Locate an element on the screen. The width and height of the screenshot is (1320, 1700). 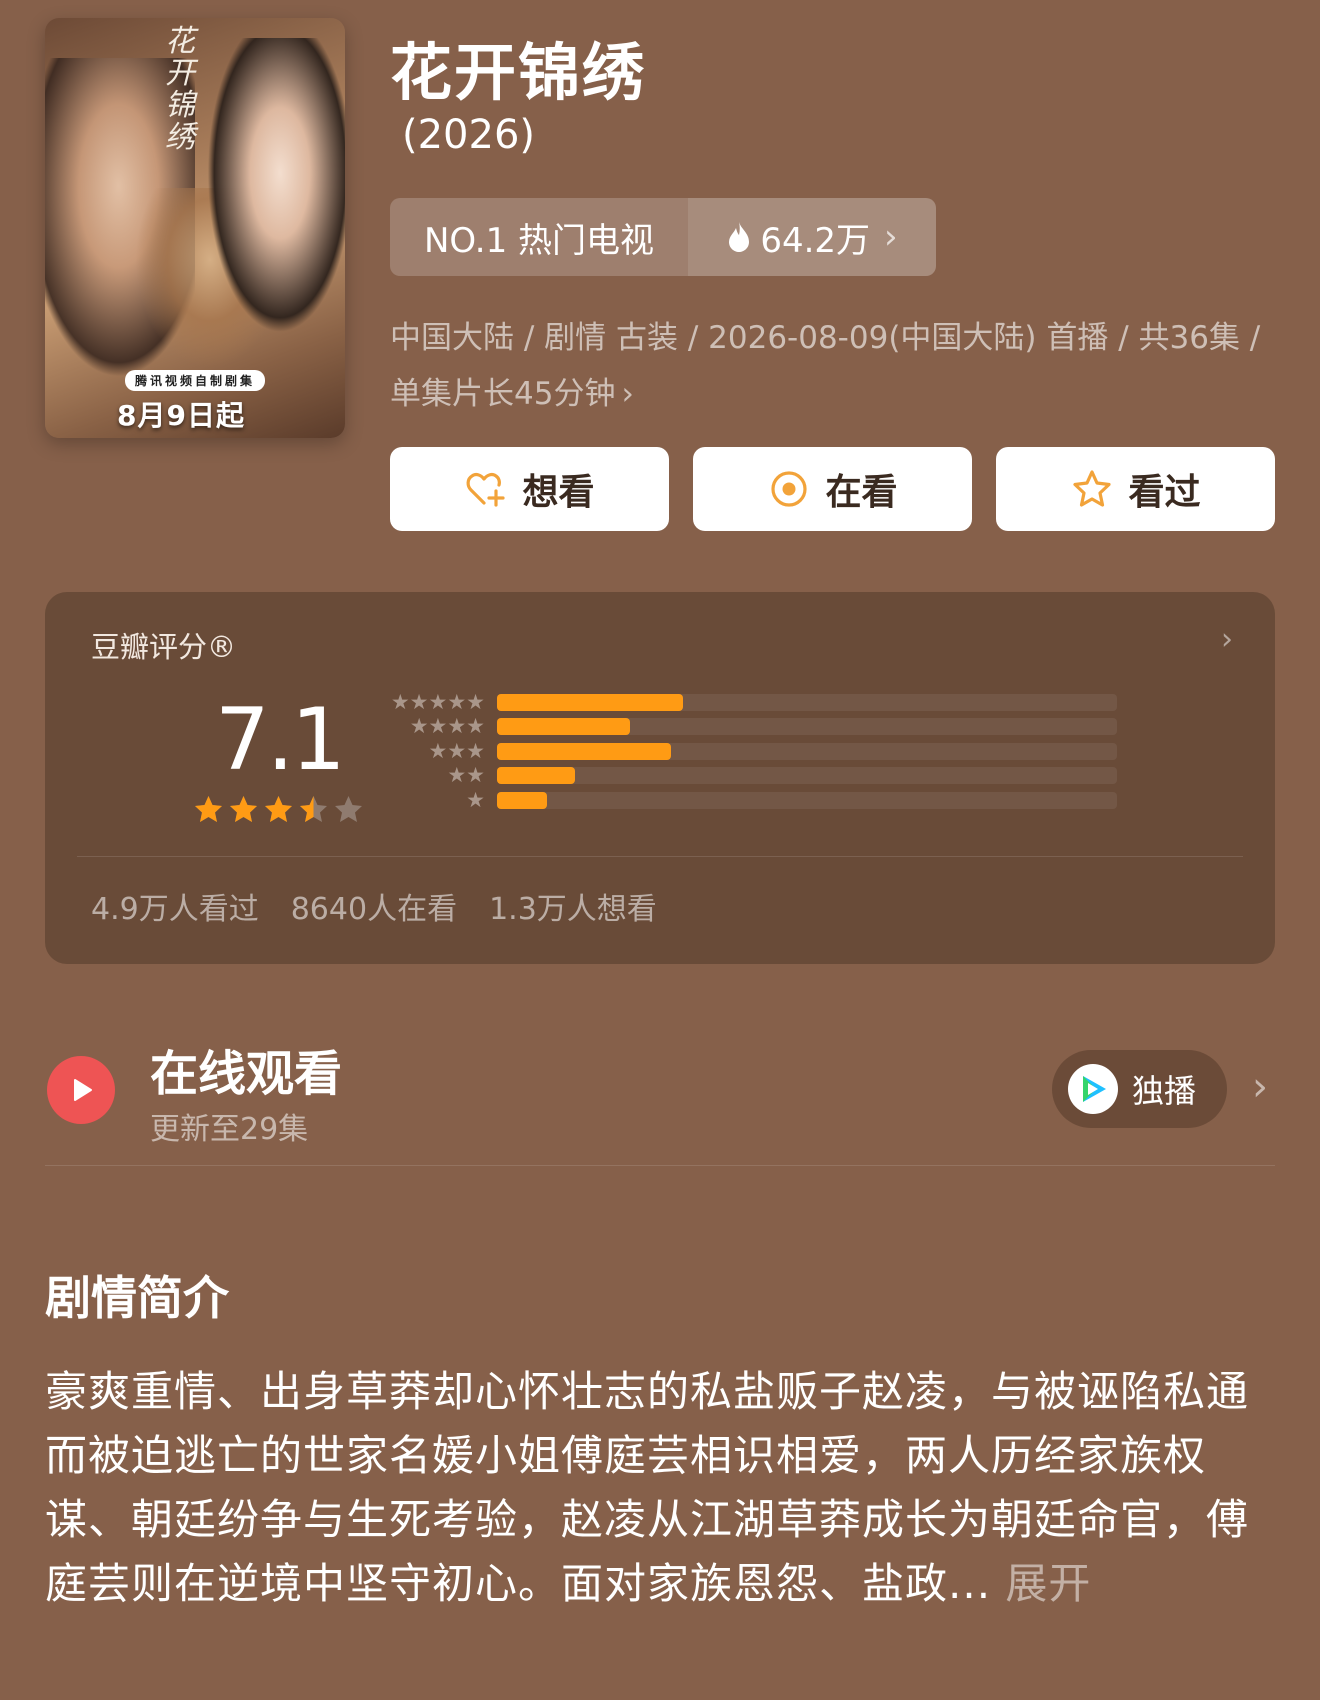
distribution-row: ★★★ is located at coordinates (780, 751).